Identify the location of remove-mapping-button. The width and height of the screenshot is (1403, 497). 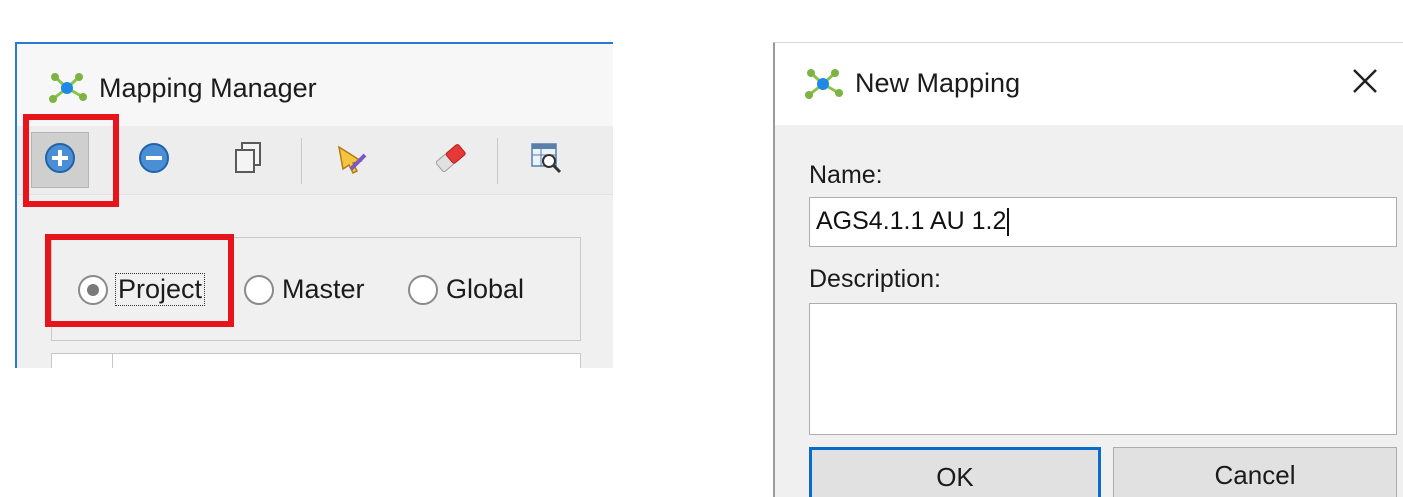
(154, 160).